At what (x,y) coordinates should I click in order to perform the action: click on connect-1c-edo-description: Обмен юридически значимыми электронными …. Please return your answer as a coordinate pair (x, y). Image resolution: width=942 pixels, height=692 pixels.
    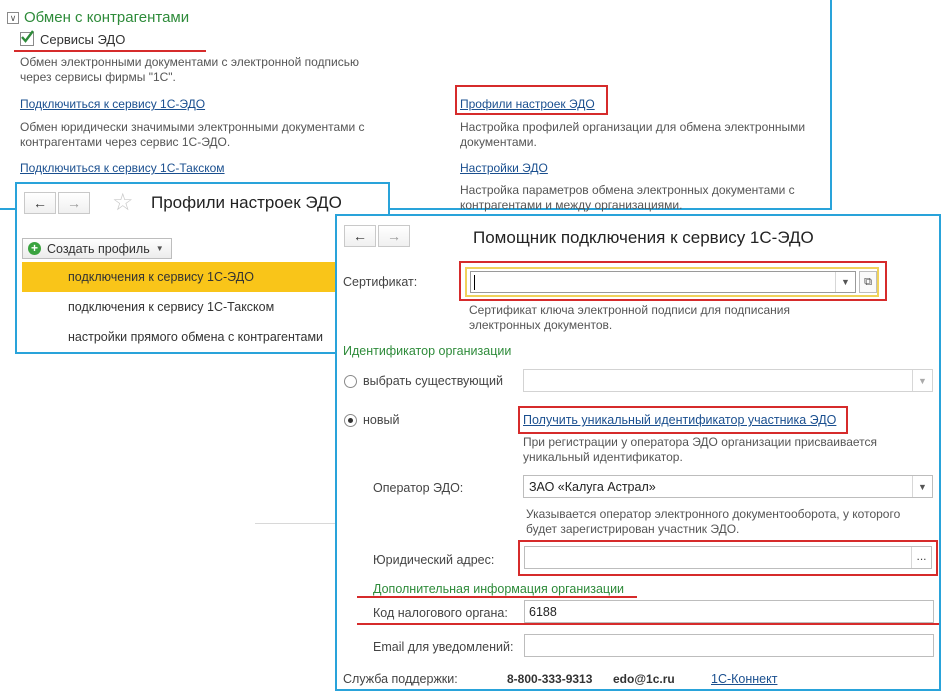
    Looking at the image, I should click on (192, 134).